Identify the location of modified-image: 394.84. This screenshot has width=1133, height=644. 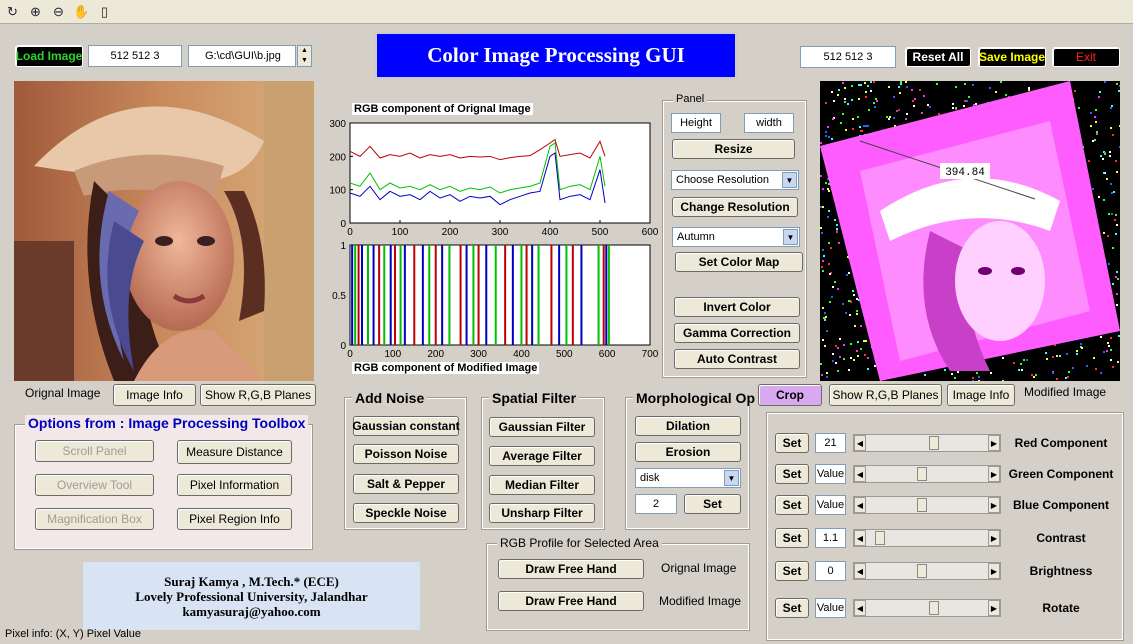
(970, 231).